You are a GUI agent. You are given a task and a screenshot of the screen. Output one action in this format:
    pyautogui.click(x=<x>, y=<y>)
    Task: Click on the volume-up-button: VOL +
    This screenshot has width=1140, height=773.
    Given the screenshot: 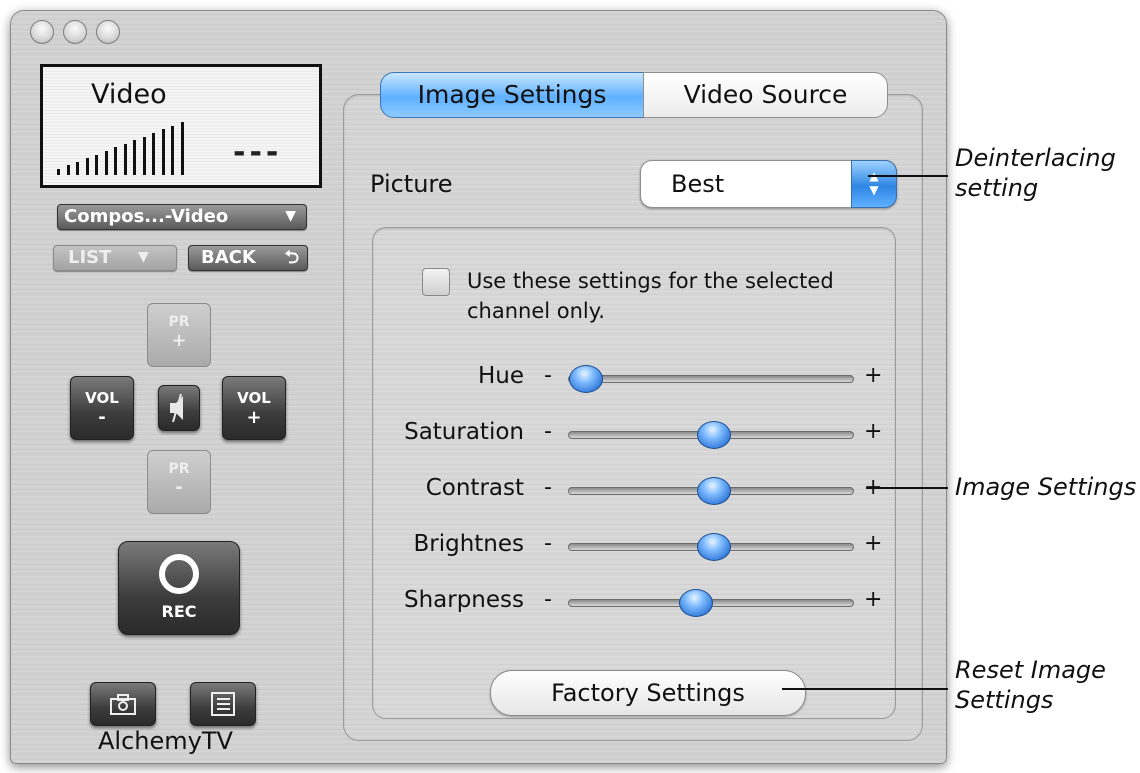 What is the action you would take?
    pyautogui.click(x=254, y=408)
    